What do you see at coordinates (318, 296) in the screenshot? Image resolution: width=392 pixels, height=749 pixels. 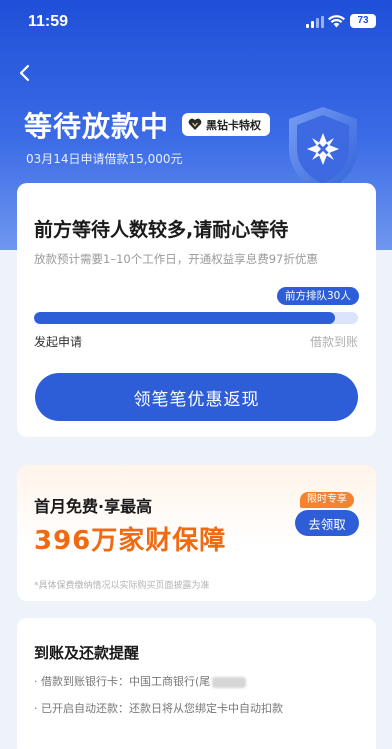 I see `queue-position-badge: 前方排队30人` at bounding box center [318, 296].